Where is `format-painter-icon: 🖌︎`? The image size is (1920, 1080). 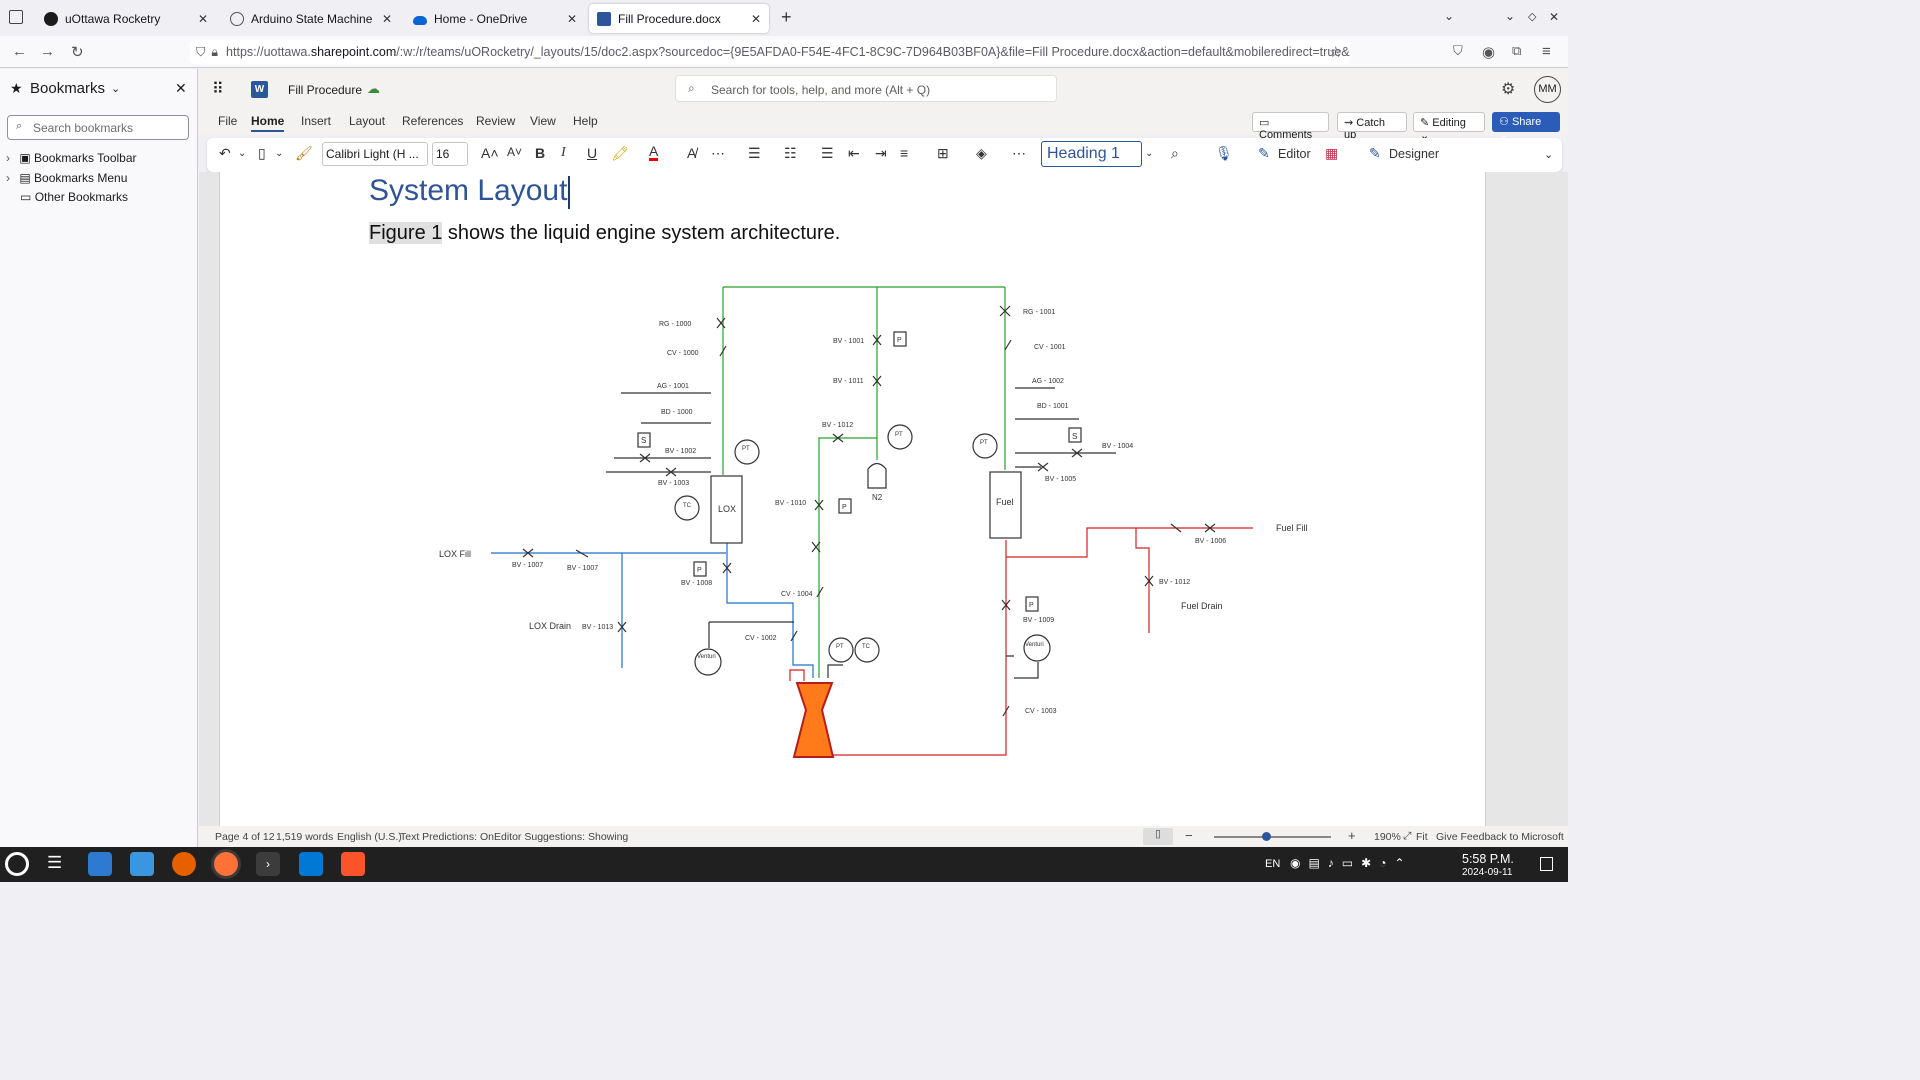 format-painter-icon: 🖌︎ is located at coordinates (304, 153).